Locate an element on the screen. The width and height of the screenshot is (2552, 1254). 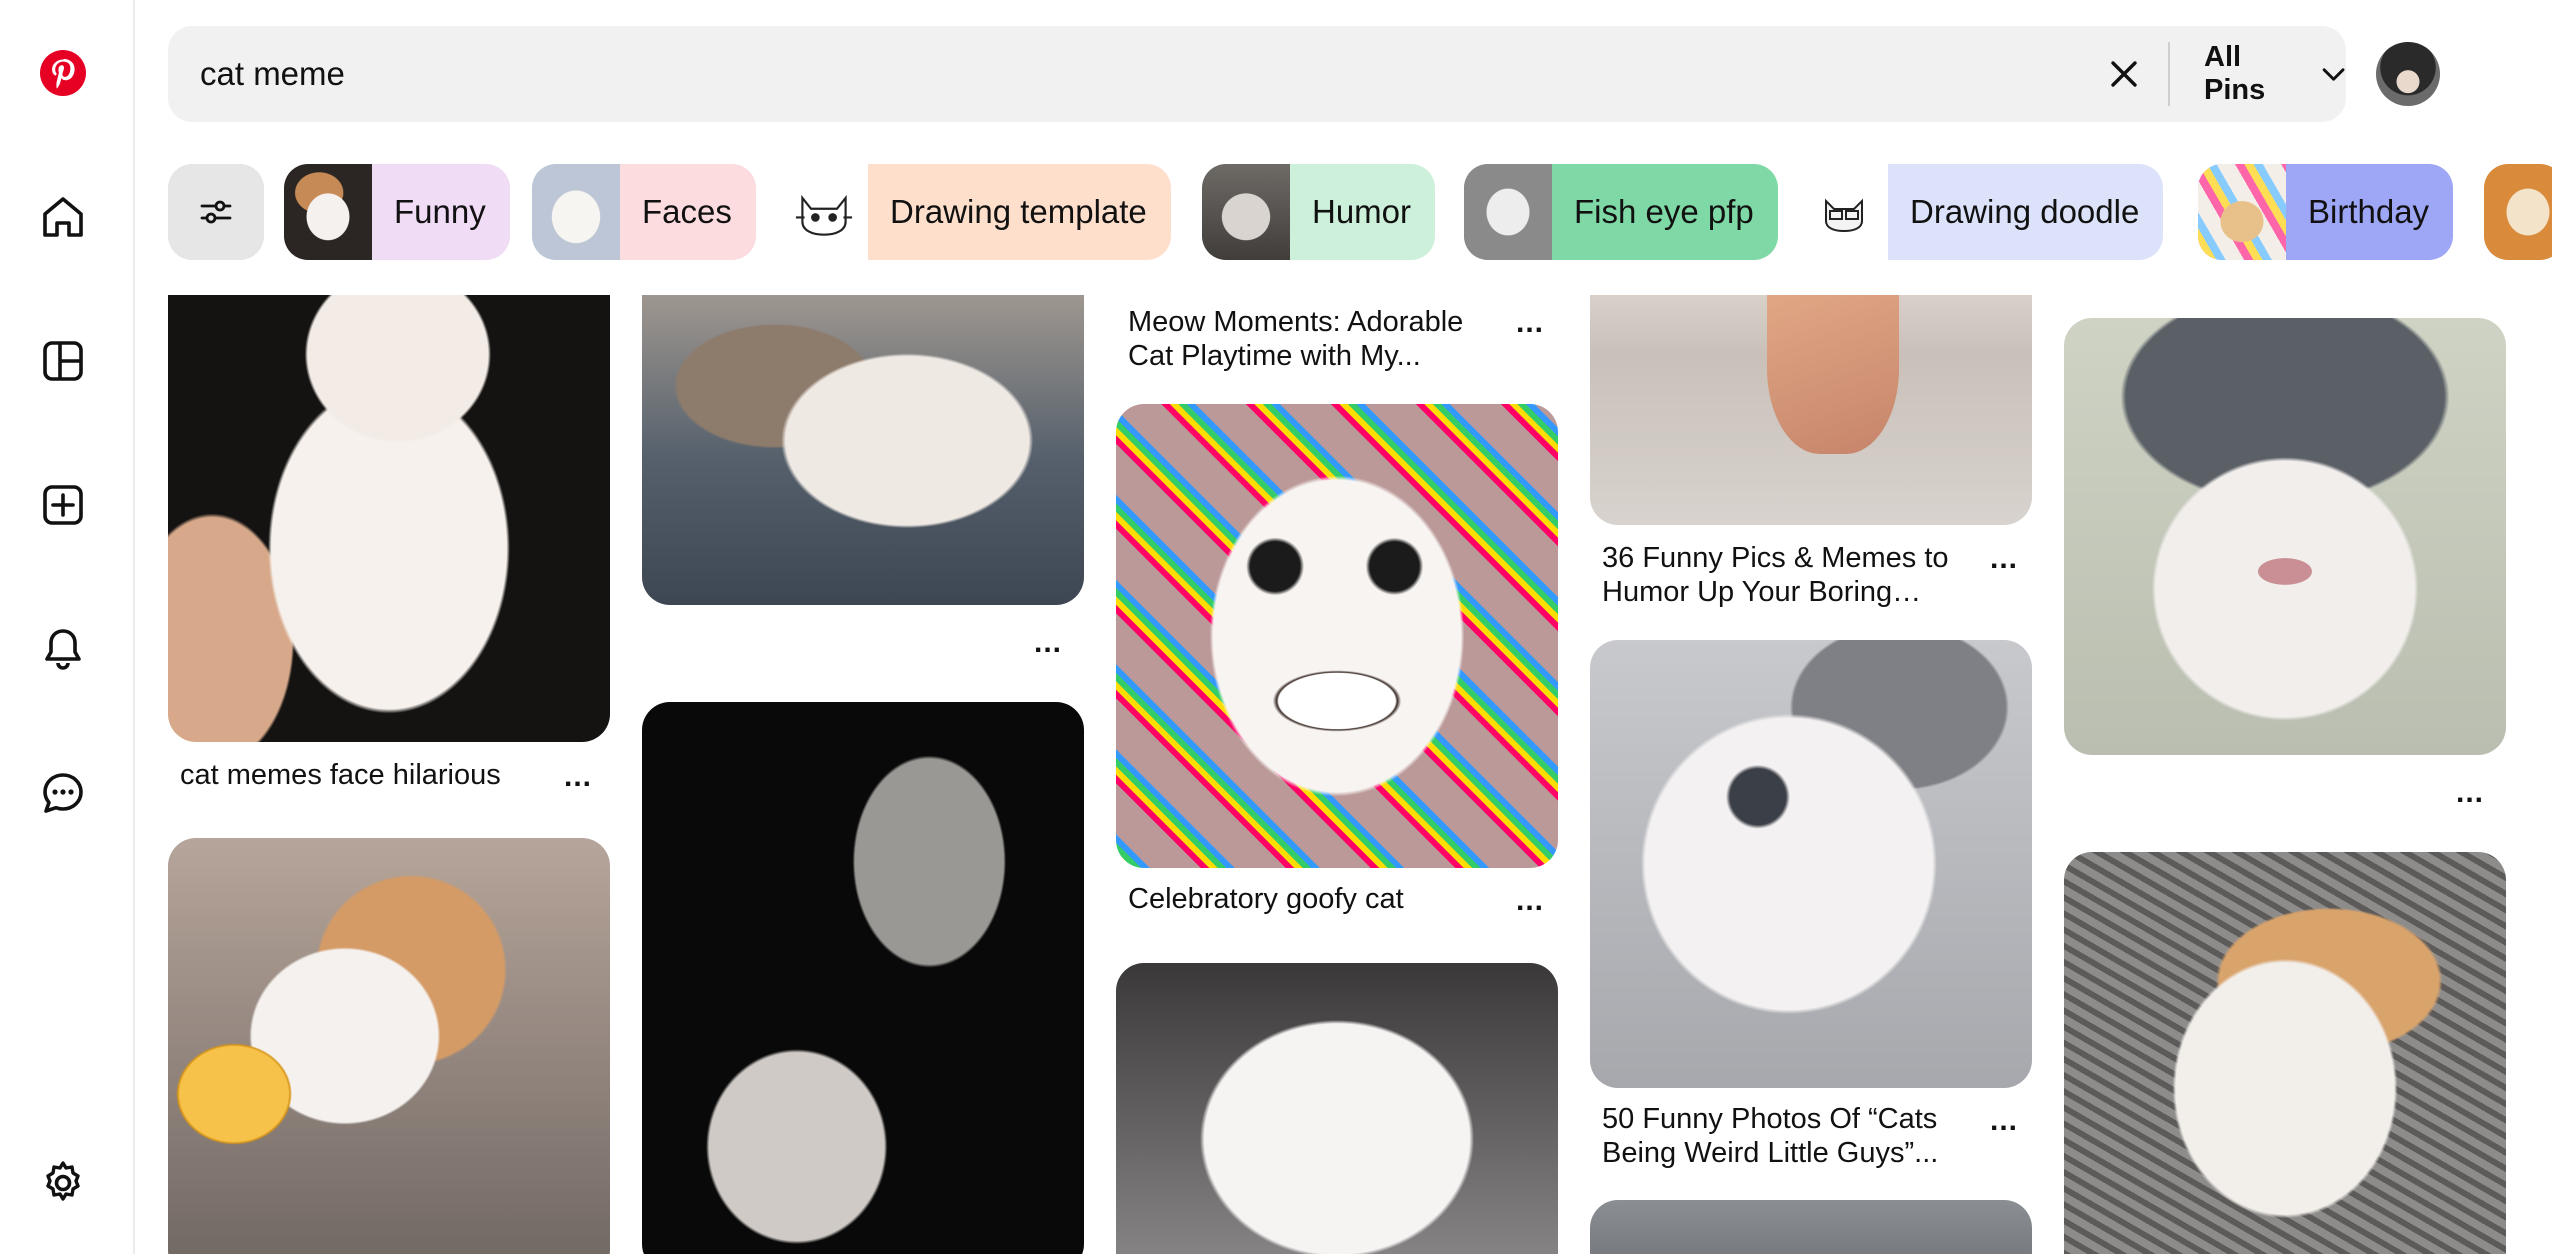
search-divider is located at coordinates (2169, 74).